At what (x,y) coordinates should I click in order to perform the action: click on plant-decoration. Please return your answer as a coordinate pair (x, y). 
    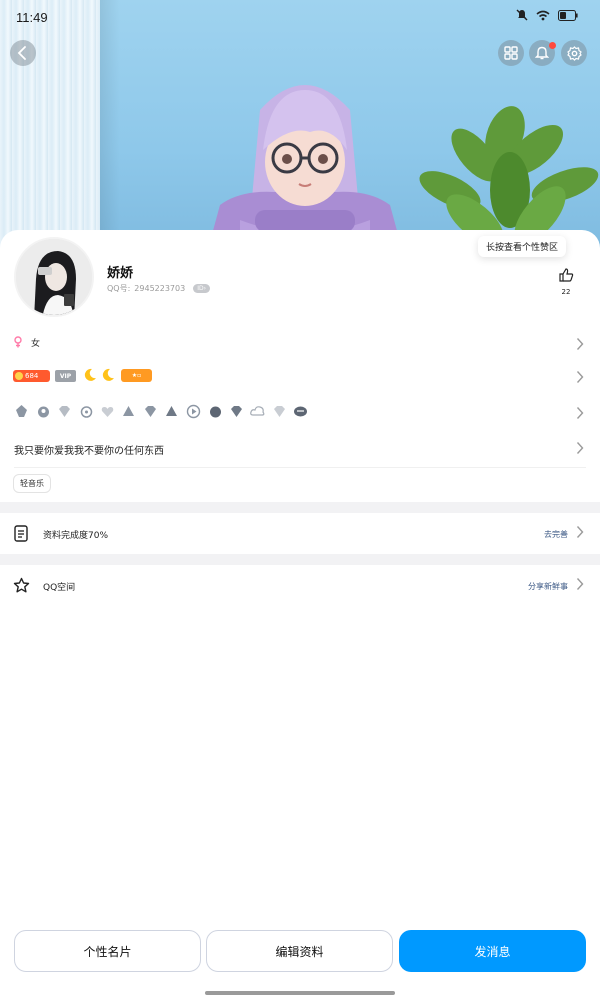
    Looking at the image, I should click on (509, 176).